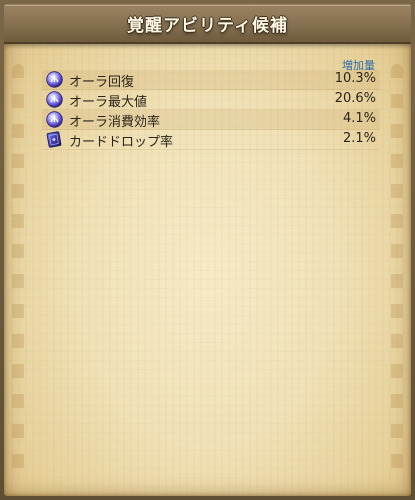 Image resolution: width=415 pixels, height=500 pixels. I want to click on ability-row-card-drop: カードドロップ率 2.1%, so click(211, 140).